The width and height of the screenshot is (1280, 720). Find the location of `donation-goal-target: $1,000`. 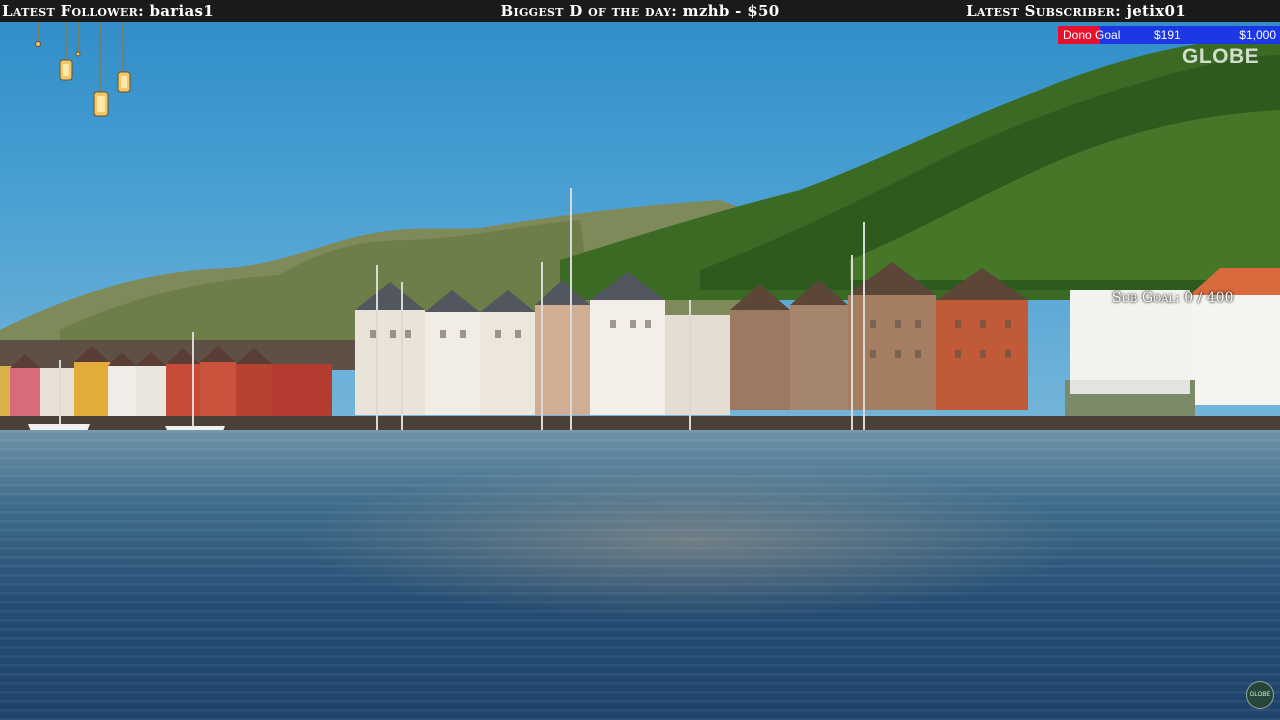

donation-goal-target: $1,000 is located at coordinates (1257, 35).